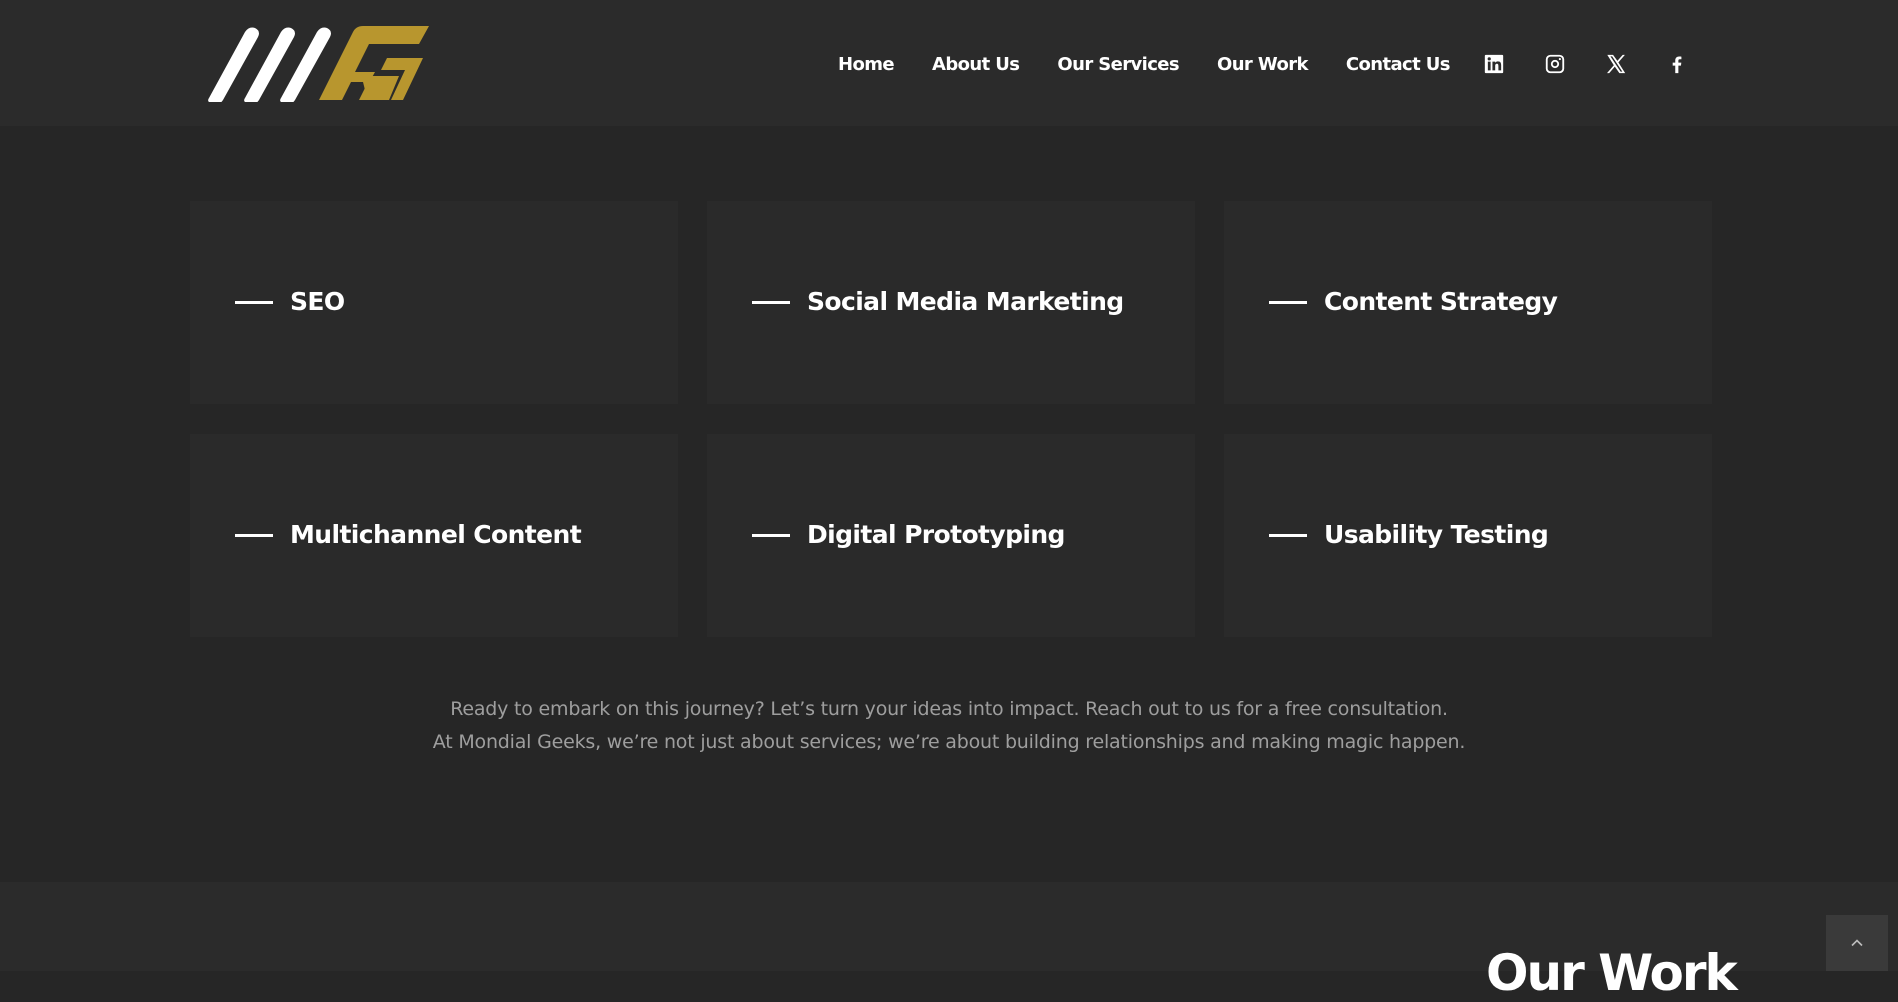 This screenshot has height=1002, width=1898. Describe the element at coordinates (1612, 973) in the screenshot. I see `our-work-heading: Our Work` at that location.